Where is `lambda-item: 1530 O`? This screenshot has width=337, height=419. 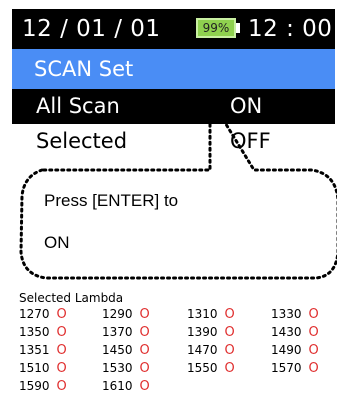 lambda-item: 1530 O is located at coordinates (126, 368).